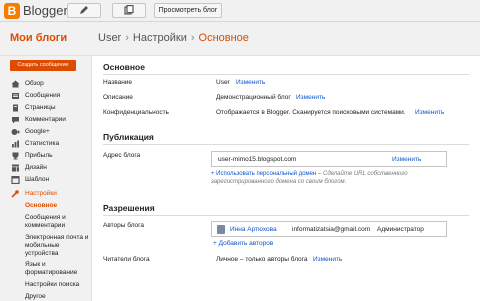  I want to click on blogger-logo-icon: B, so click(12, 11).